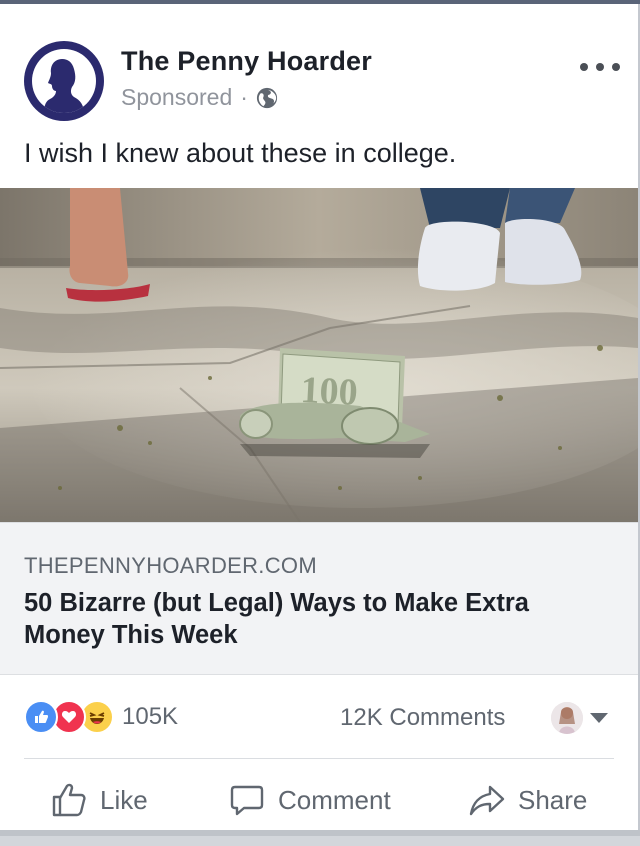 This screenshot has height=846, width=640. I want to click on reaction-count: 105K, so click(150, 716).